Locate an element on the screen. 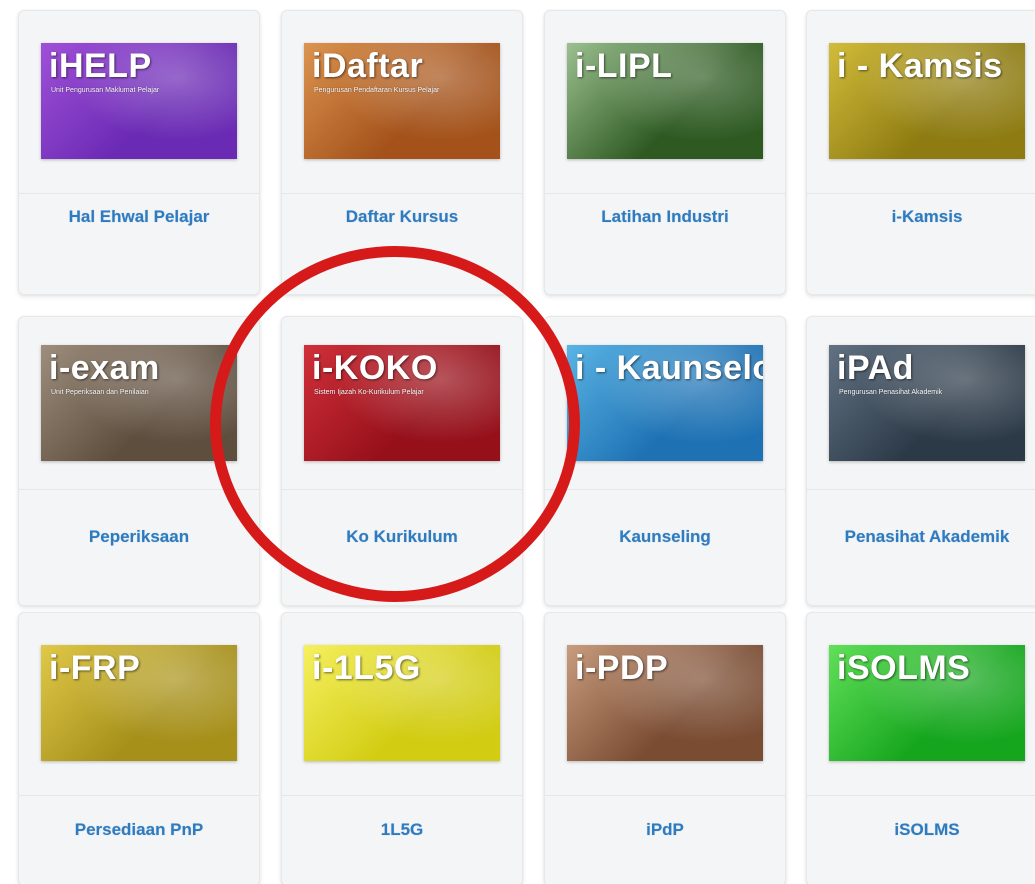 This screenshot has width=1035, height=884. ikaunselor-logo-icon: i - Kaunselor is located at coordinates (665, 403).